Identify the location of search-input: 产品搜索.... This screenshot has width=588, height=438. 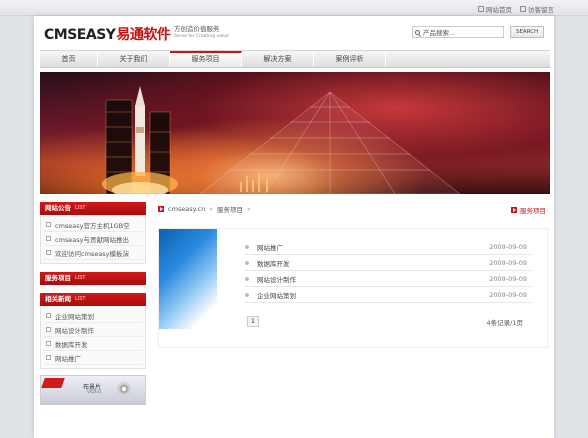
(458, 32).